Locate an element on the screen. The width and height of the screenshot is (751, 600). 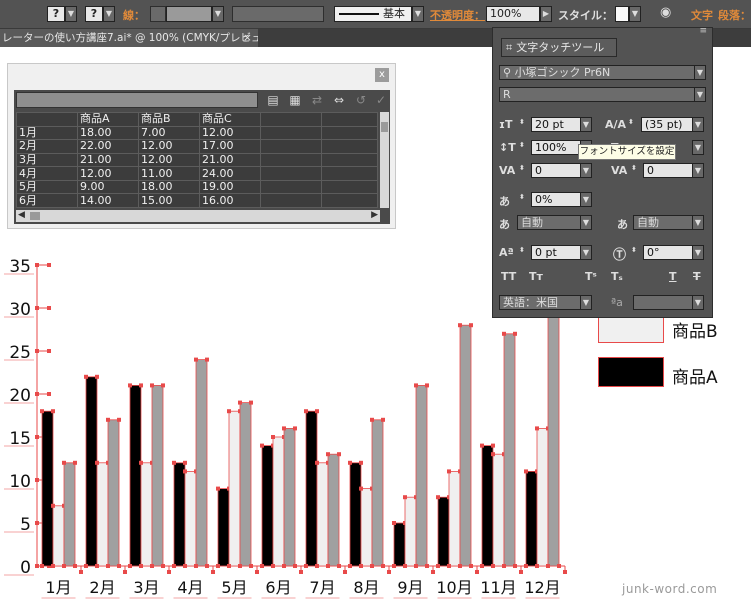
apply-icon: ✓ is located at coordinates (381, 100).